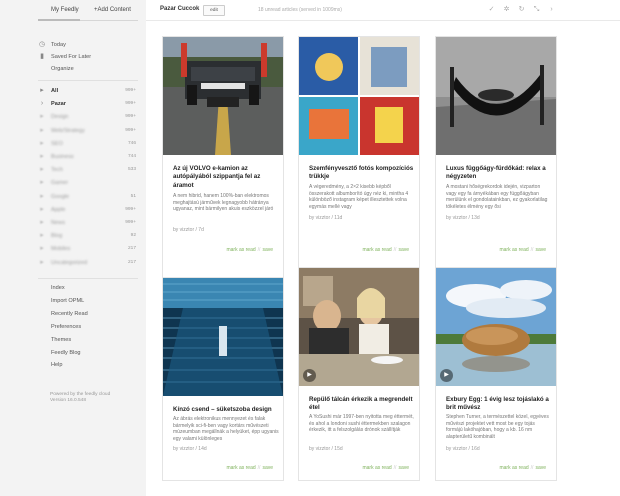 Image resolution: width=620 pixels, height=496 pixels. Describe the element at coordinates (71, 57) in the screenshot. I see `sidebar-item-label: Saved For Later` at that location.